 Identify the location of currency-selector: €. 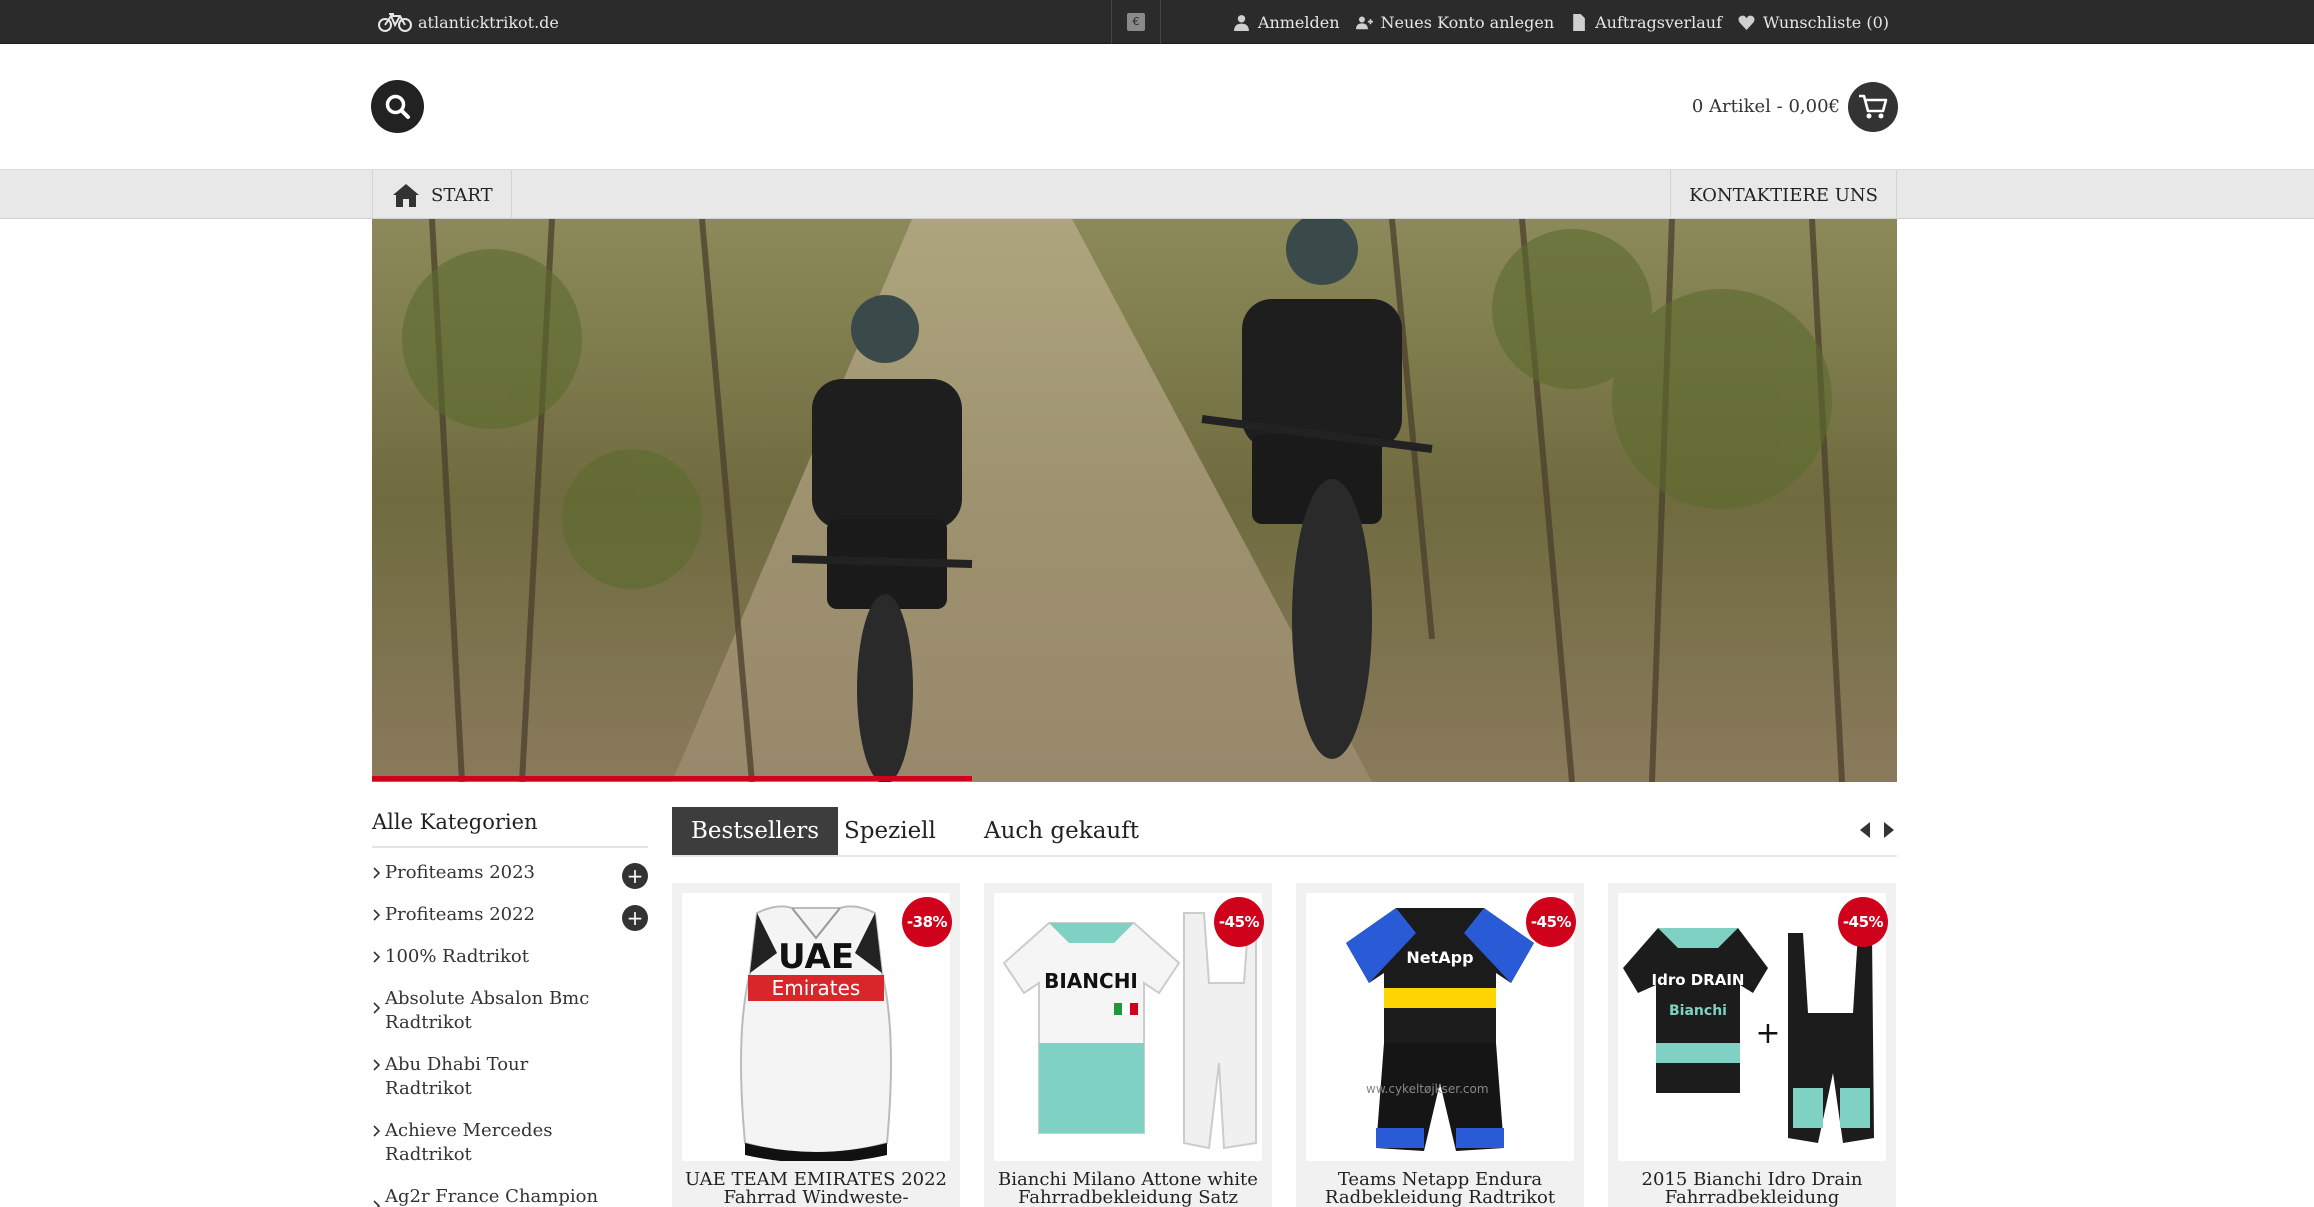
(1136, 22).